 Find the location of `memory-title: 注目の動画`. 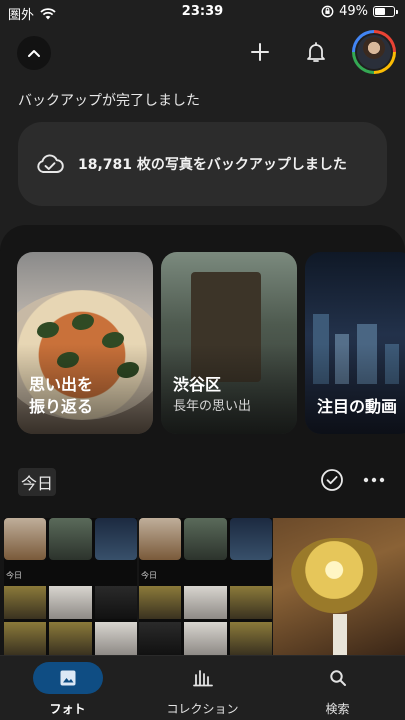

memory-title: 注目の動画 is located at coordinates (357, 406).